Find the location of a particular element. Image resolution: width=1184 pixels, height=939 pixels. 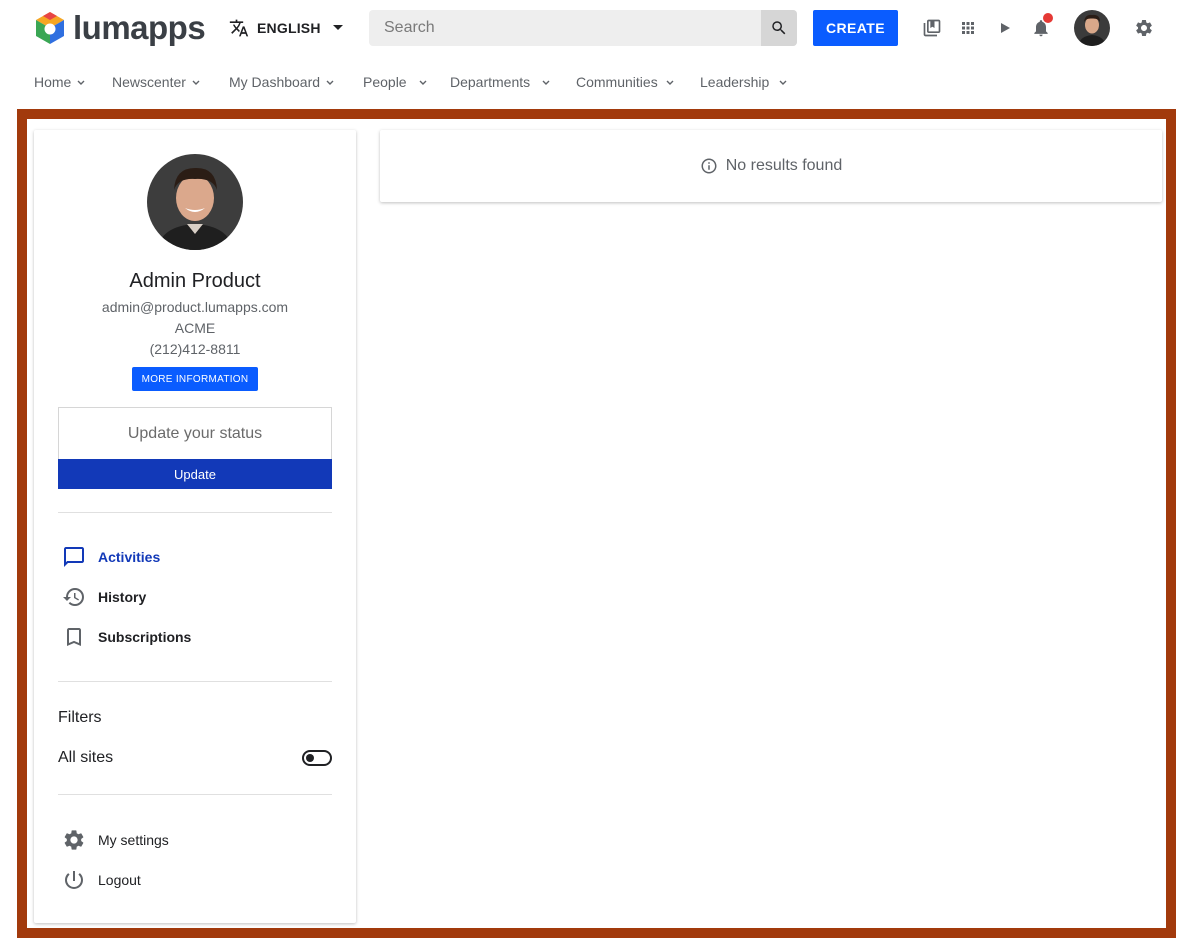

history-icon is located at coordinates (74, 597).